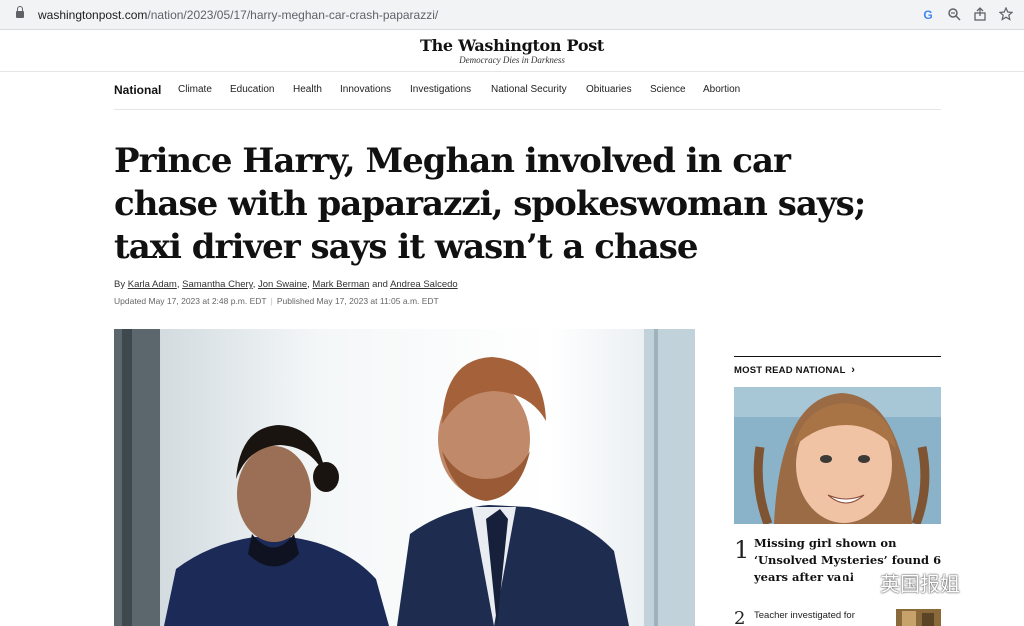  I want to click on author-link: Jon Swaine, so click(282, 284).